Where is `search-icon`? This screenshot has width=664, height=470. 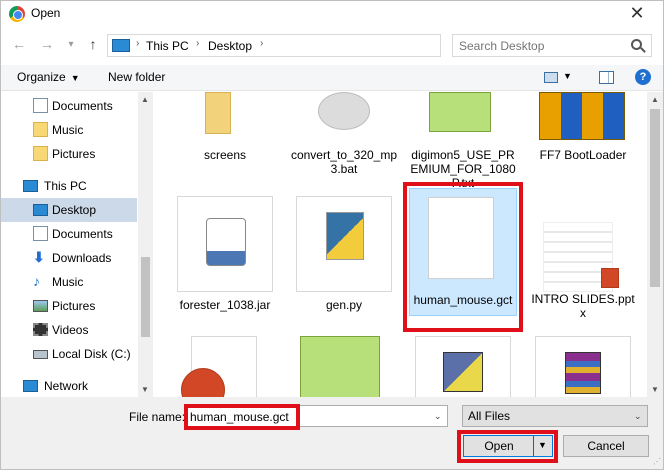
search-icon is located at coordinates (636, 44).